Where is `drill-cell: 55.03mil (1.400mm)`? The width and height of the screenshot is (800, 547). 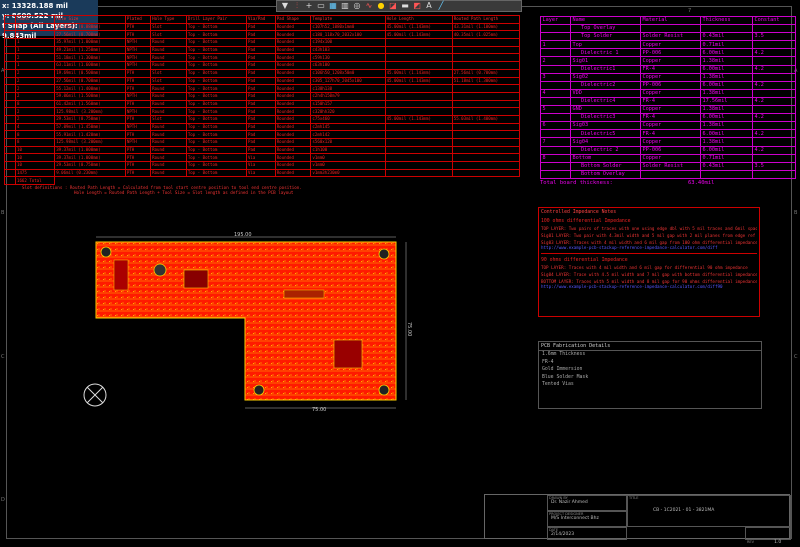
drill-cell: 55.03mil (1.400mm) is located at coordinates (486, 119).